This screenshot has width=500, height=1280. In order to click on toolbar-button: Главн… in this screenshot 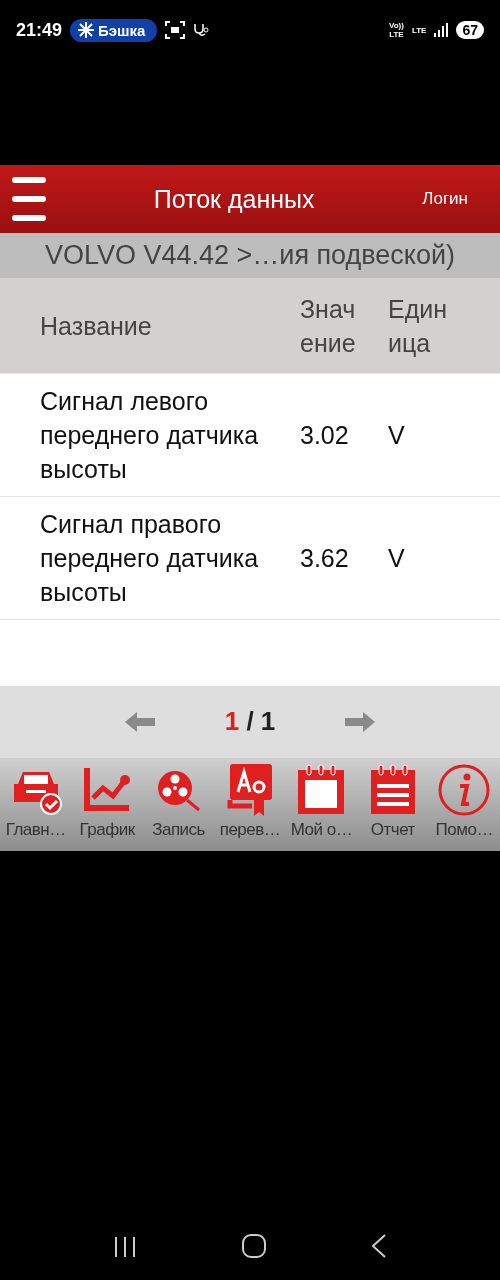, I will do `click(36, 804)`.